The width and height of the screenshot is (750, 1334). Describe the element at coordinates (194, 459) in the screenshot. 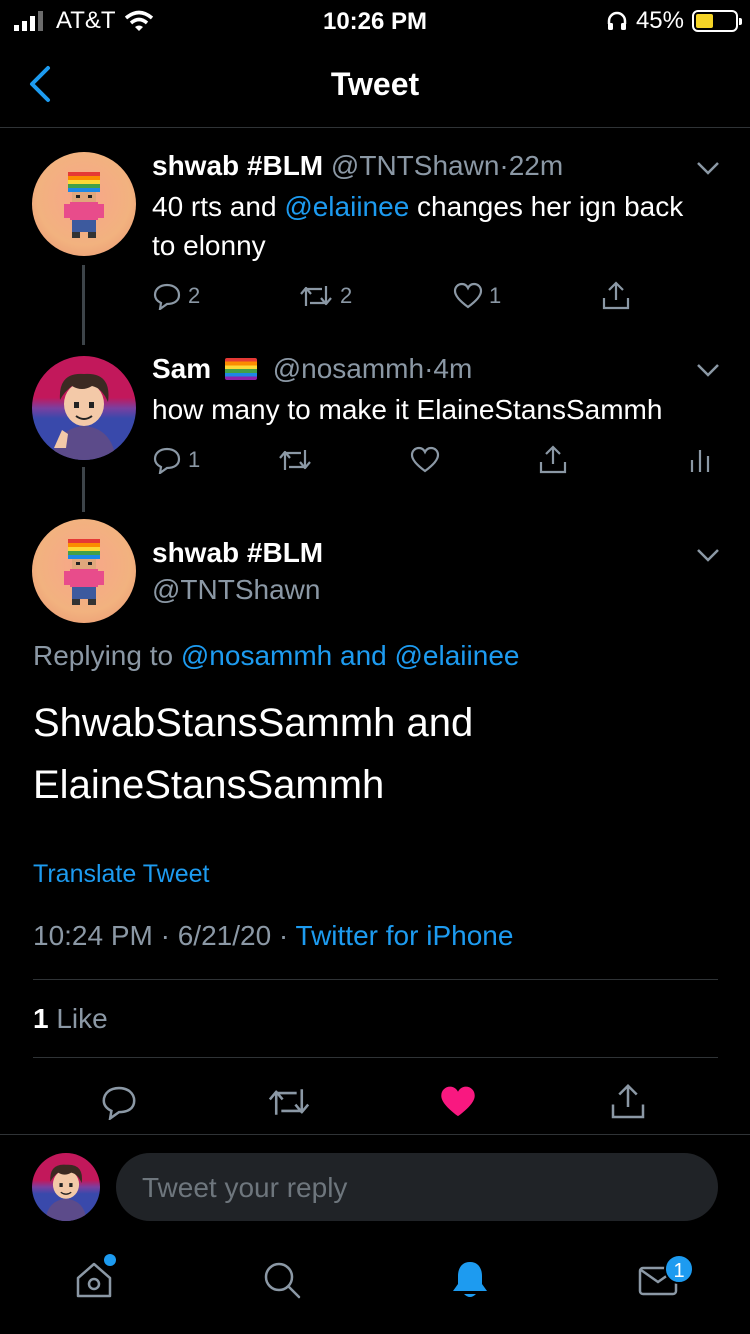

I see `reply-count: 1` at that location.